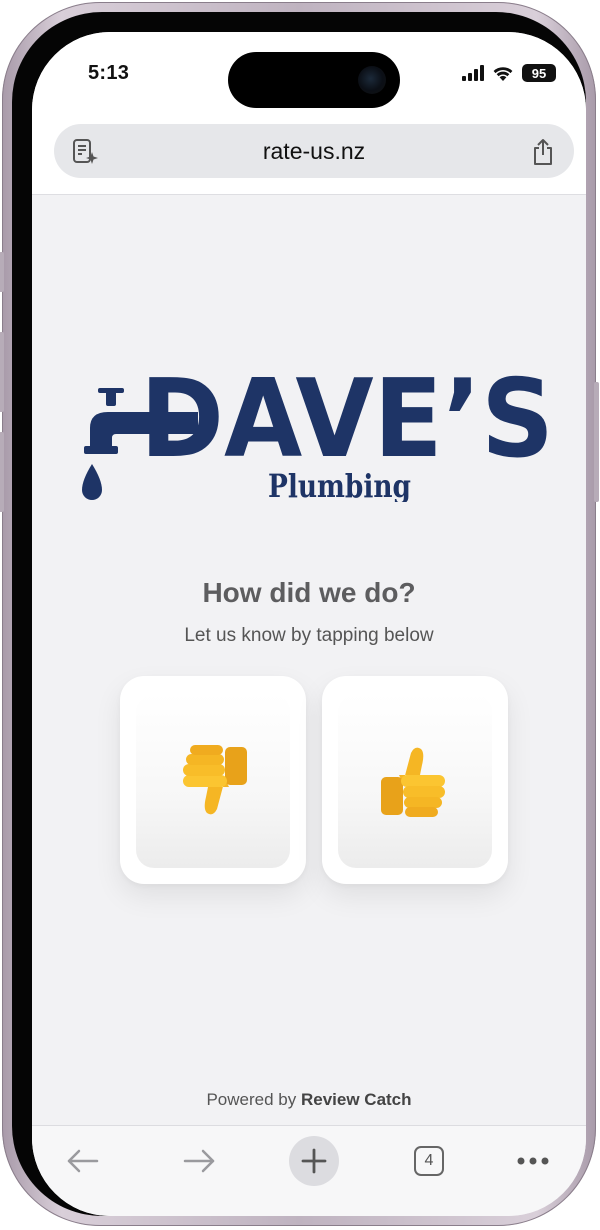 The image size is (600, 1230). I want to click on logo-brand-text: DAVE’S, so click(347, 419).